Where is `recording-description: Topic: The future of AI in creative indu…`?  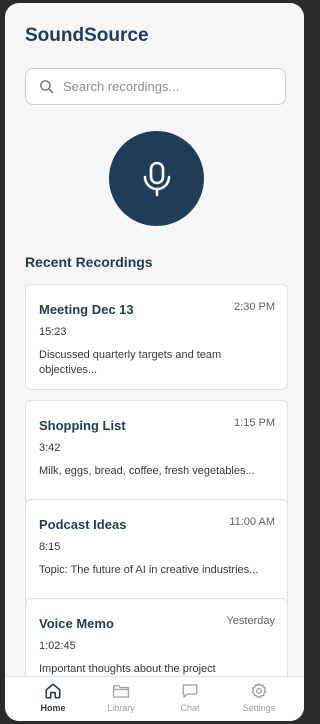 recording-description: Topic: The future of AI in creative indu… is located at coordinates (149, 570).